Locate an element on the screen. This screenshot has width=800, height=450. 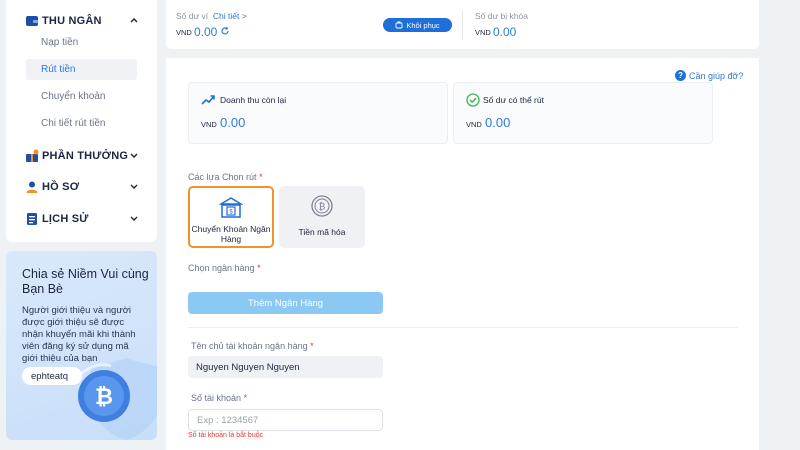
sub-withdraw: Rút tiền is located at coordinates (81, 69).